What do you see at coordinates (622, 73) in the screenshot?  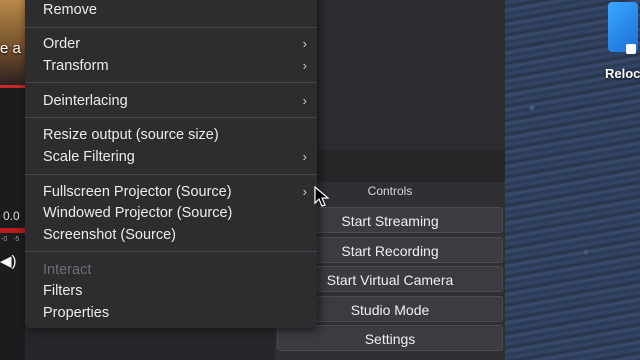 I see `desktop-icon-label: Reloc` at bounding box center [622, 73].